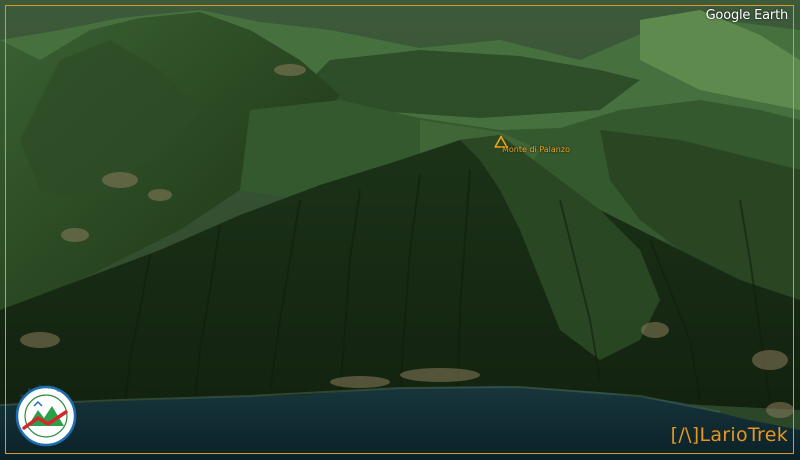 The image size is (800, 460). Describe the element at coordinates (46, 416) in the screenshot. I see `alpine-club-emblem-icon: S E Z I O N` at that location.